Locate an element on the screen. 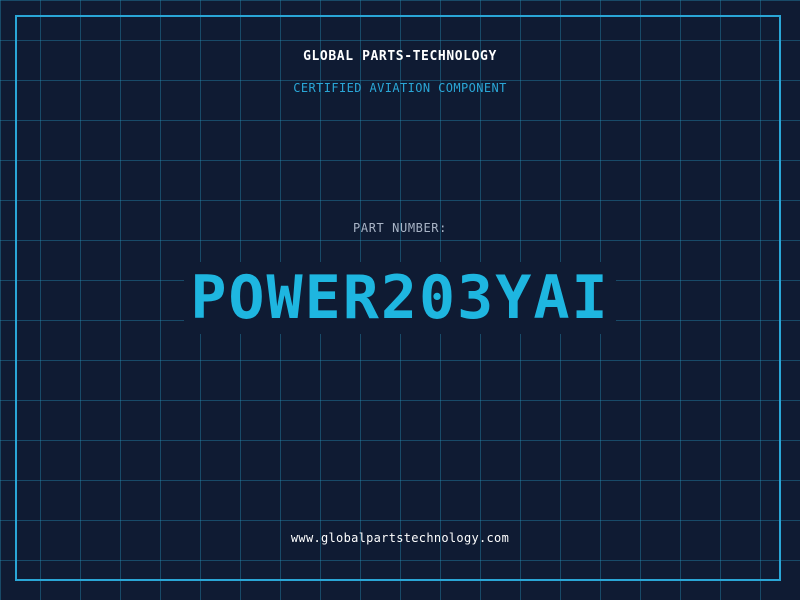  part-number: POWER203YAI is located at coordinates (400, 298).